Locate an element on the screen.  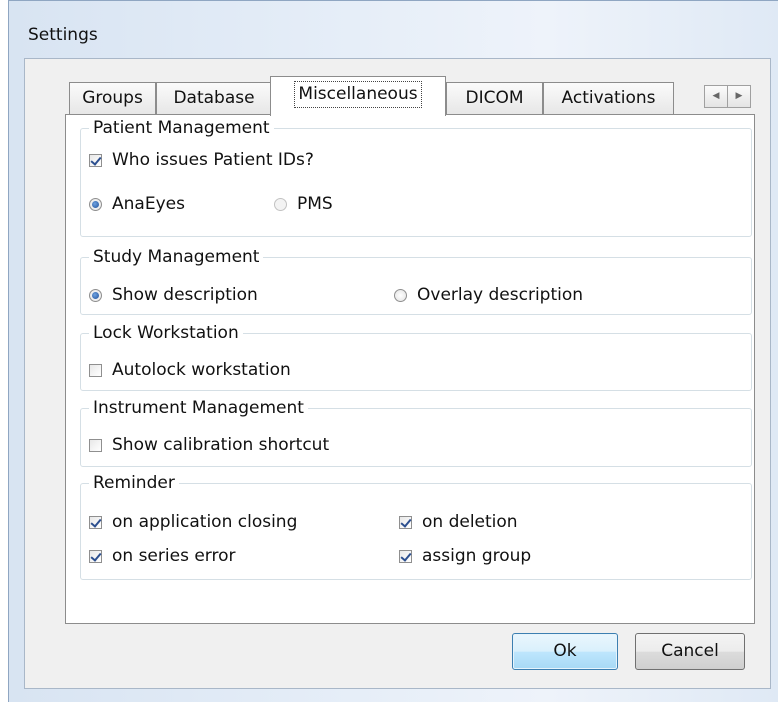
title-bar: Settings is located at coordinates (393, 30).